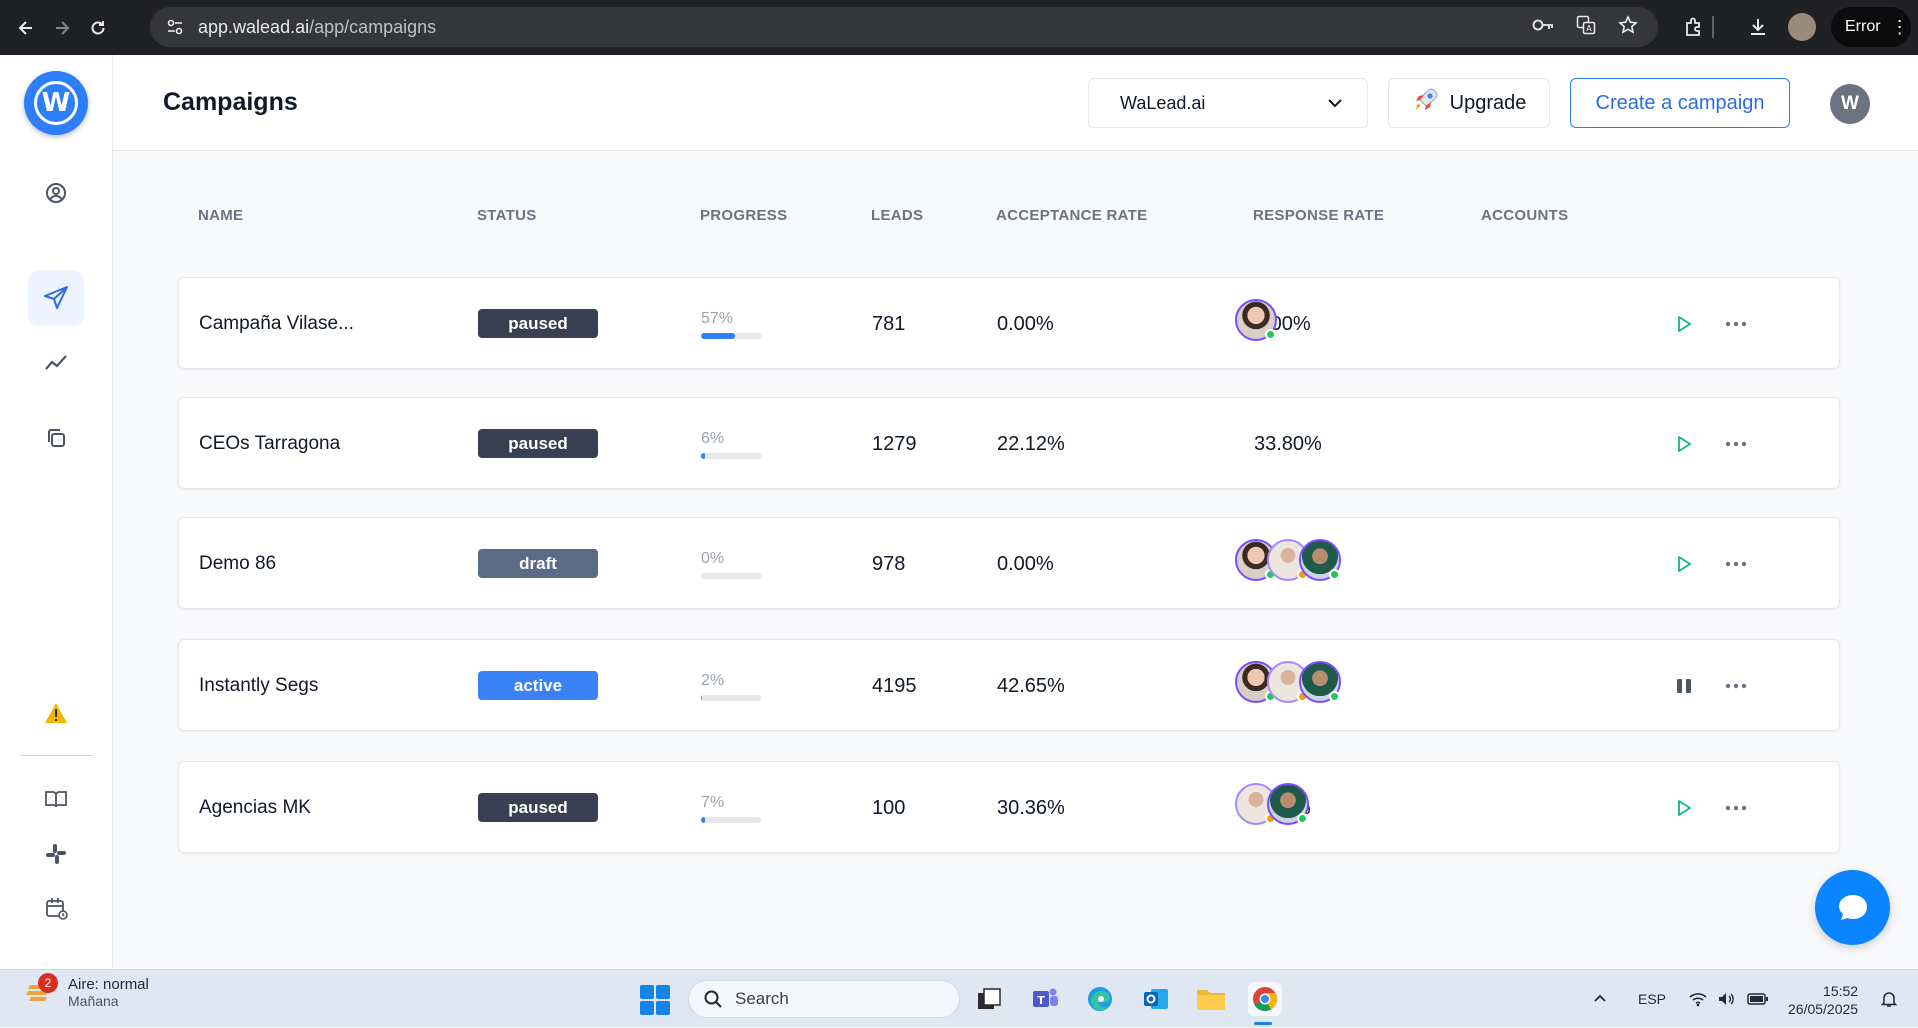 The height and width of the screenshot is (1028, 1918). I want to click on progress-bar, so click(731, 456).